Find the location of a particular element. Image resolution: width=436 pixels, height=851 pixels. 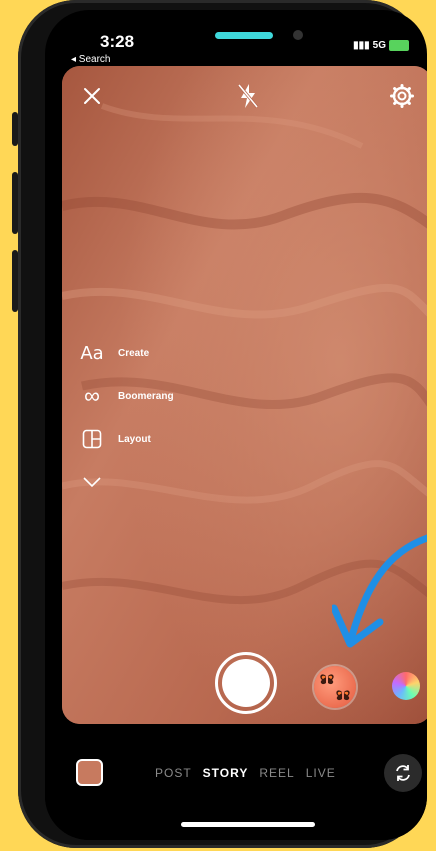

volume-down-button is located at coordinates (15, 281).